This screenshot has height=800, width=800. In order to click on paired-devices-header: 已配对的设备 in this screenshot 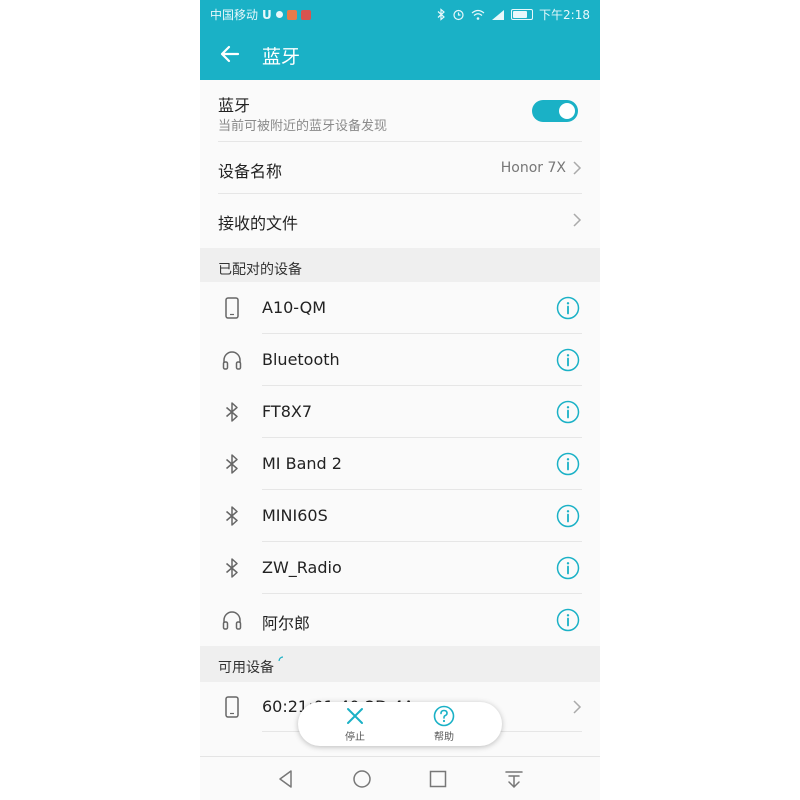, I will do `click(400, 266)`.